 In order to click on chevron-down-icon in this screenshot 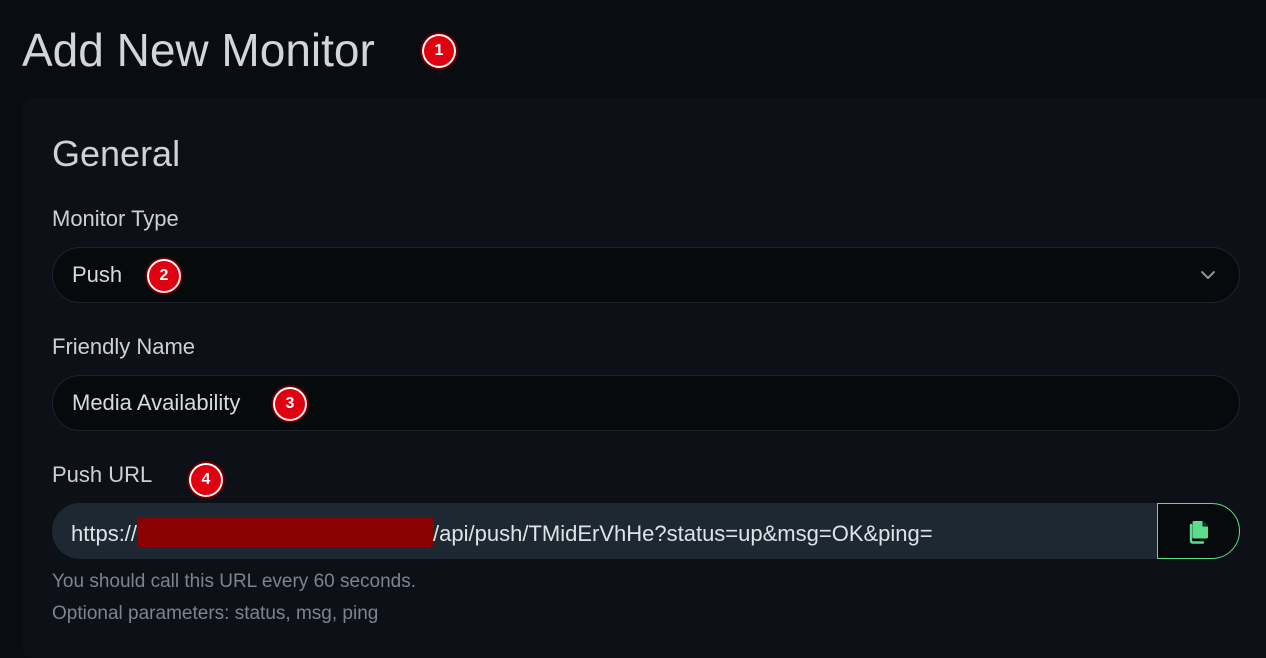, I will do `click(1208, 275)`.